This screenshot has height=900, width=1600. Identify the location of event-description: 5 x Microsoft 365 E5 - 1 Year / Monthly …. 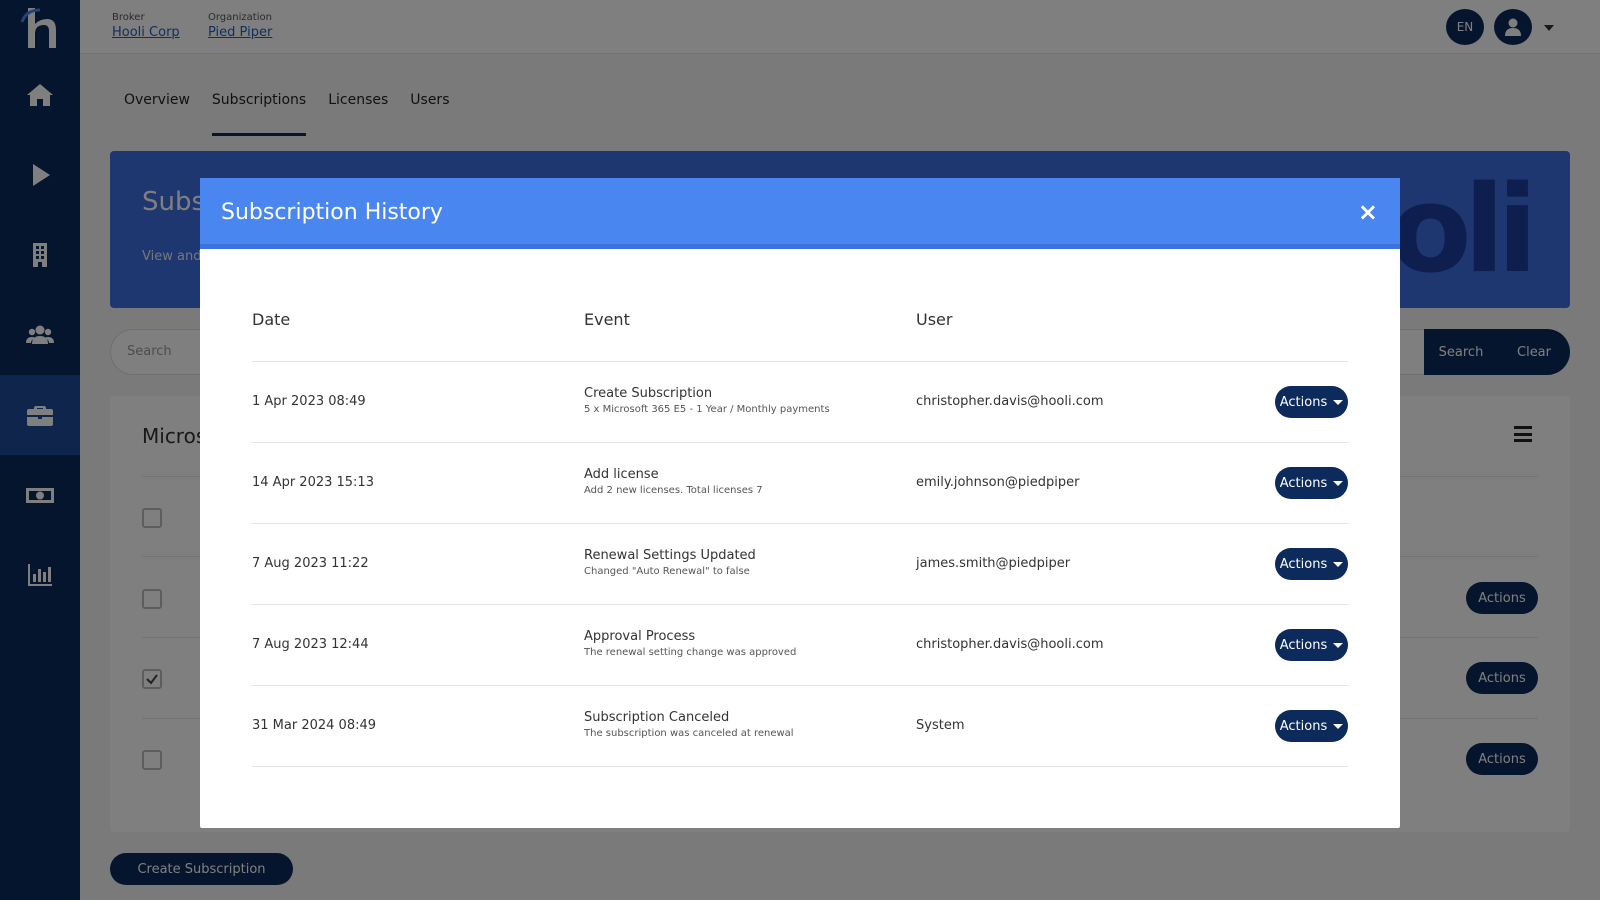
(707, 409).